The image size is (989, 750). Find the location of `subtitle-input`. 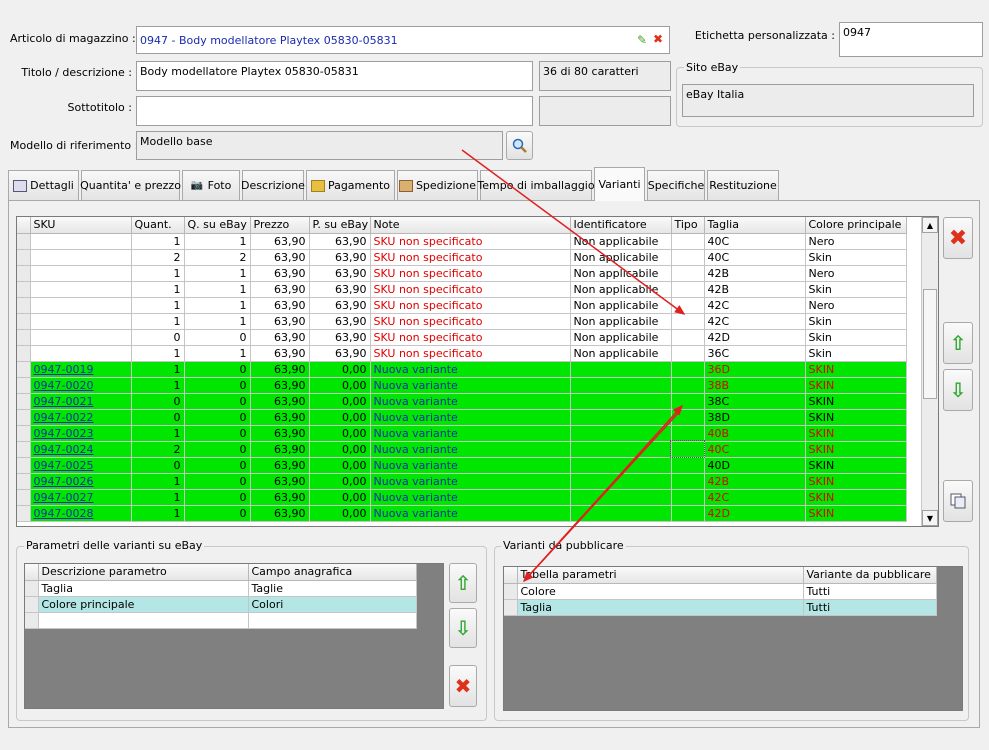

subtitle-input is located at coordinates (334, 111).